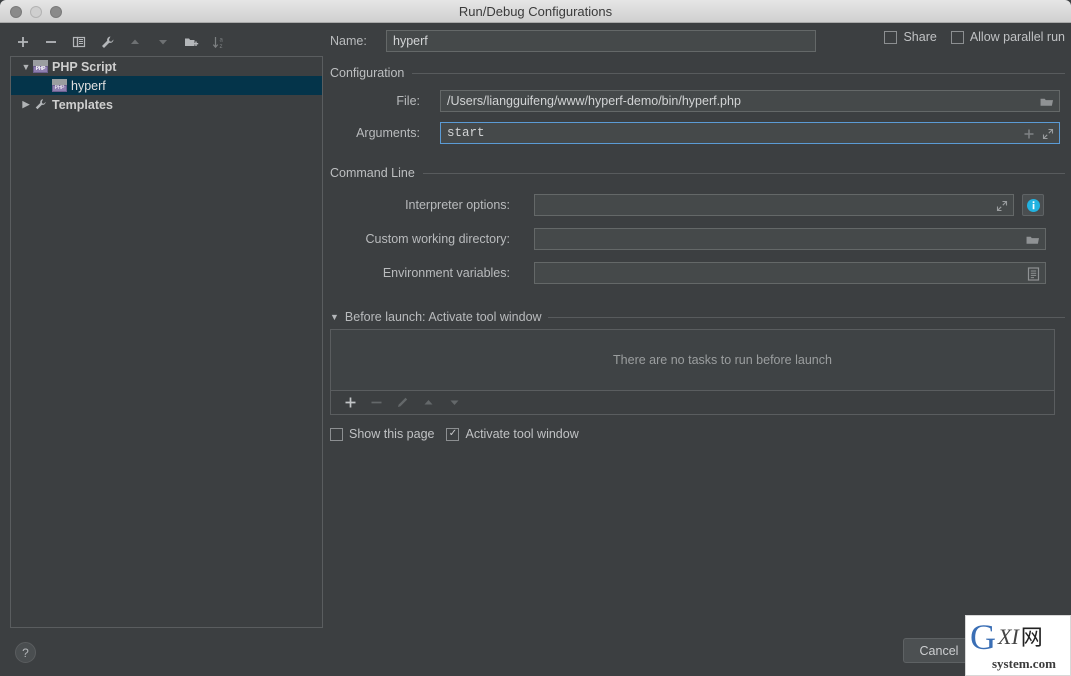 This screenshot has width=1071, height=676. What do you see at coordinates (601, 41) in the screenshot?
I see `name-input: hyperf` at bounding box center [601, 41].